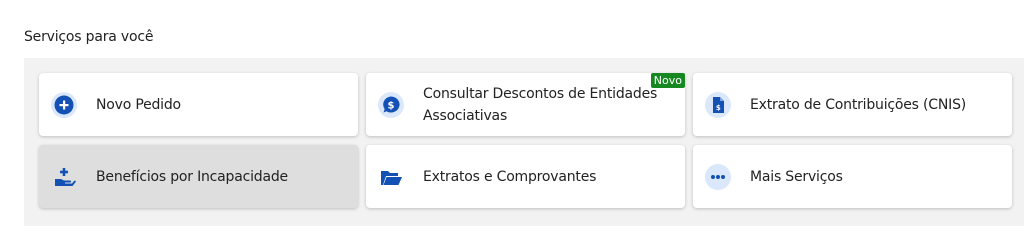 The image size is (1024, 245). Describe the element at coordinates (391, 177) in the screenshot. I see `folder-open-icon` at that location.